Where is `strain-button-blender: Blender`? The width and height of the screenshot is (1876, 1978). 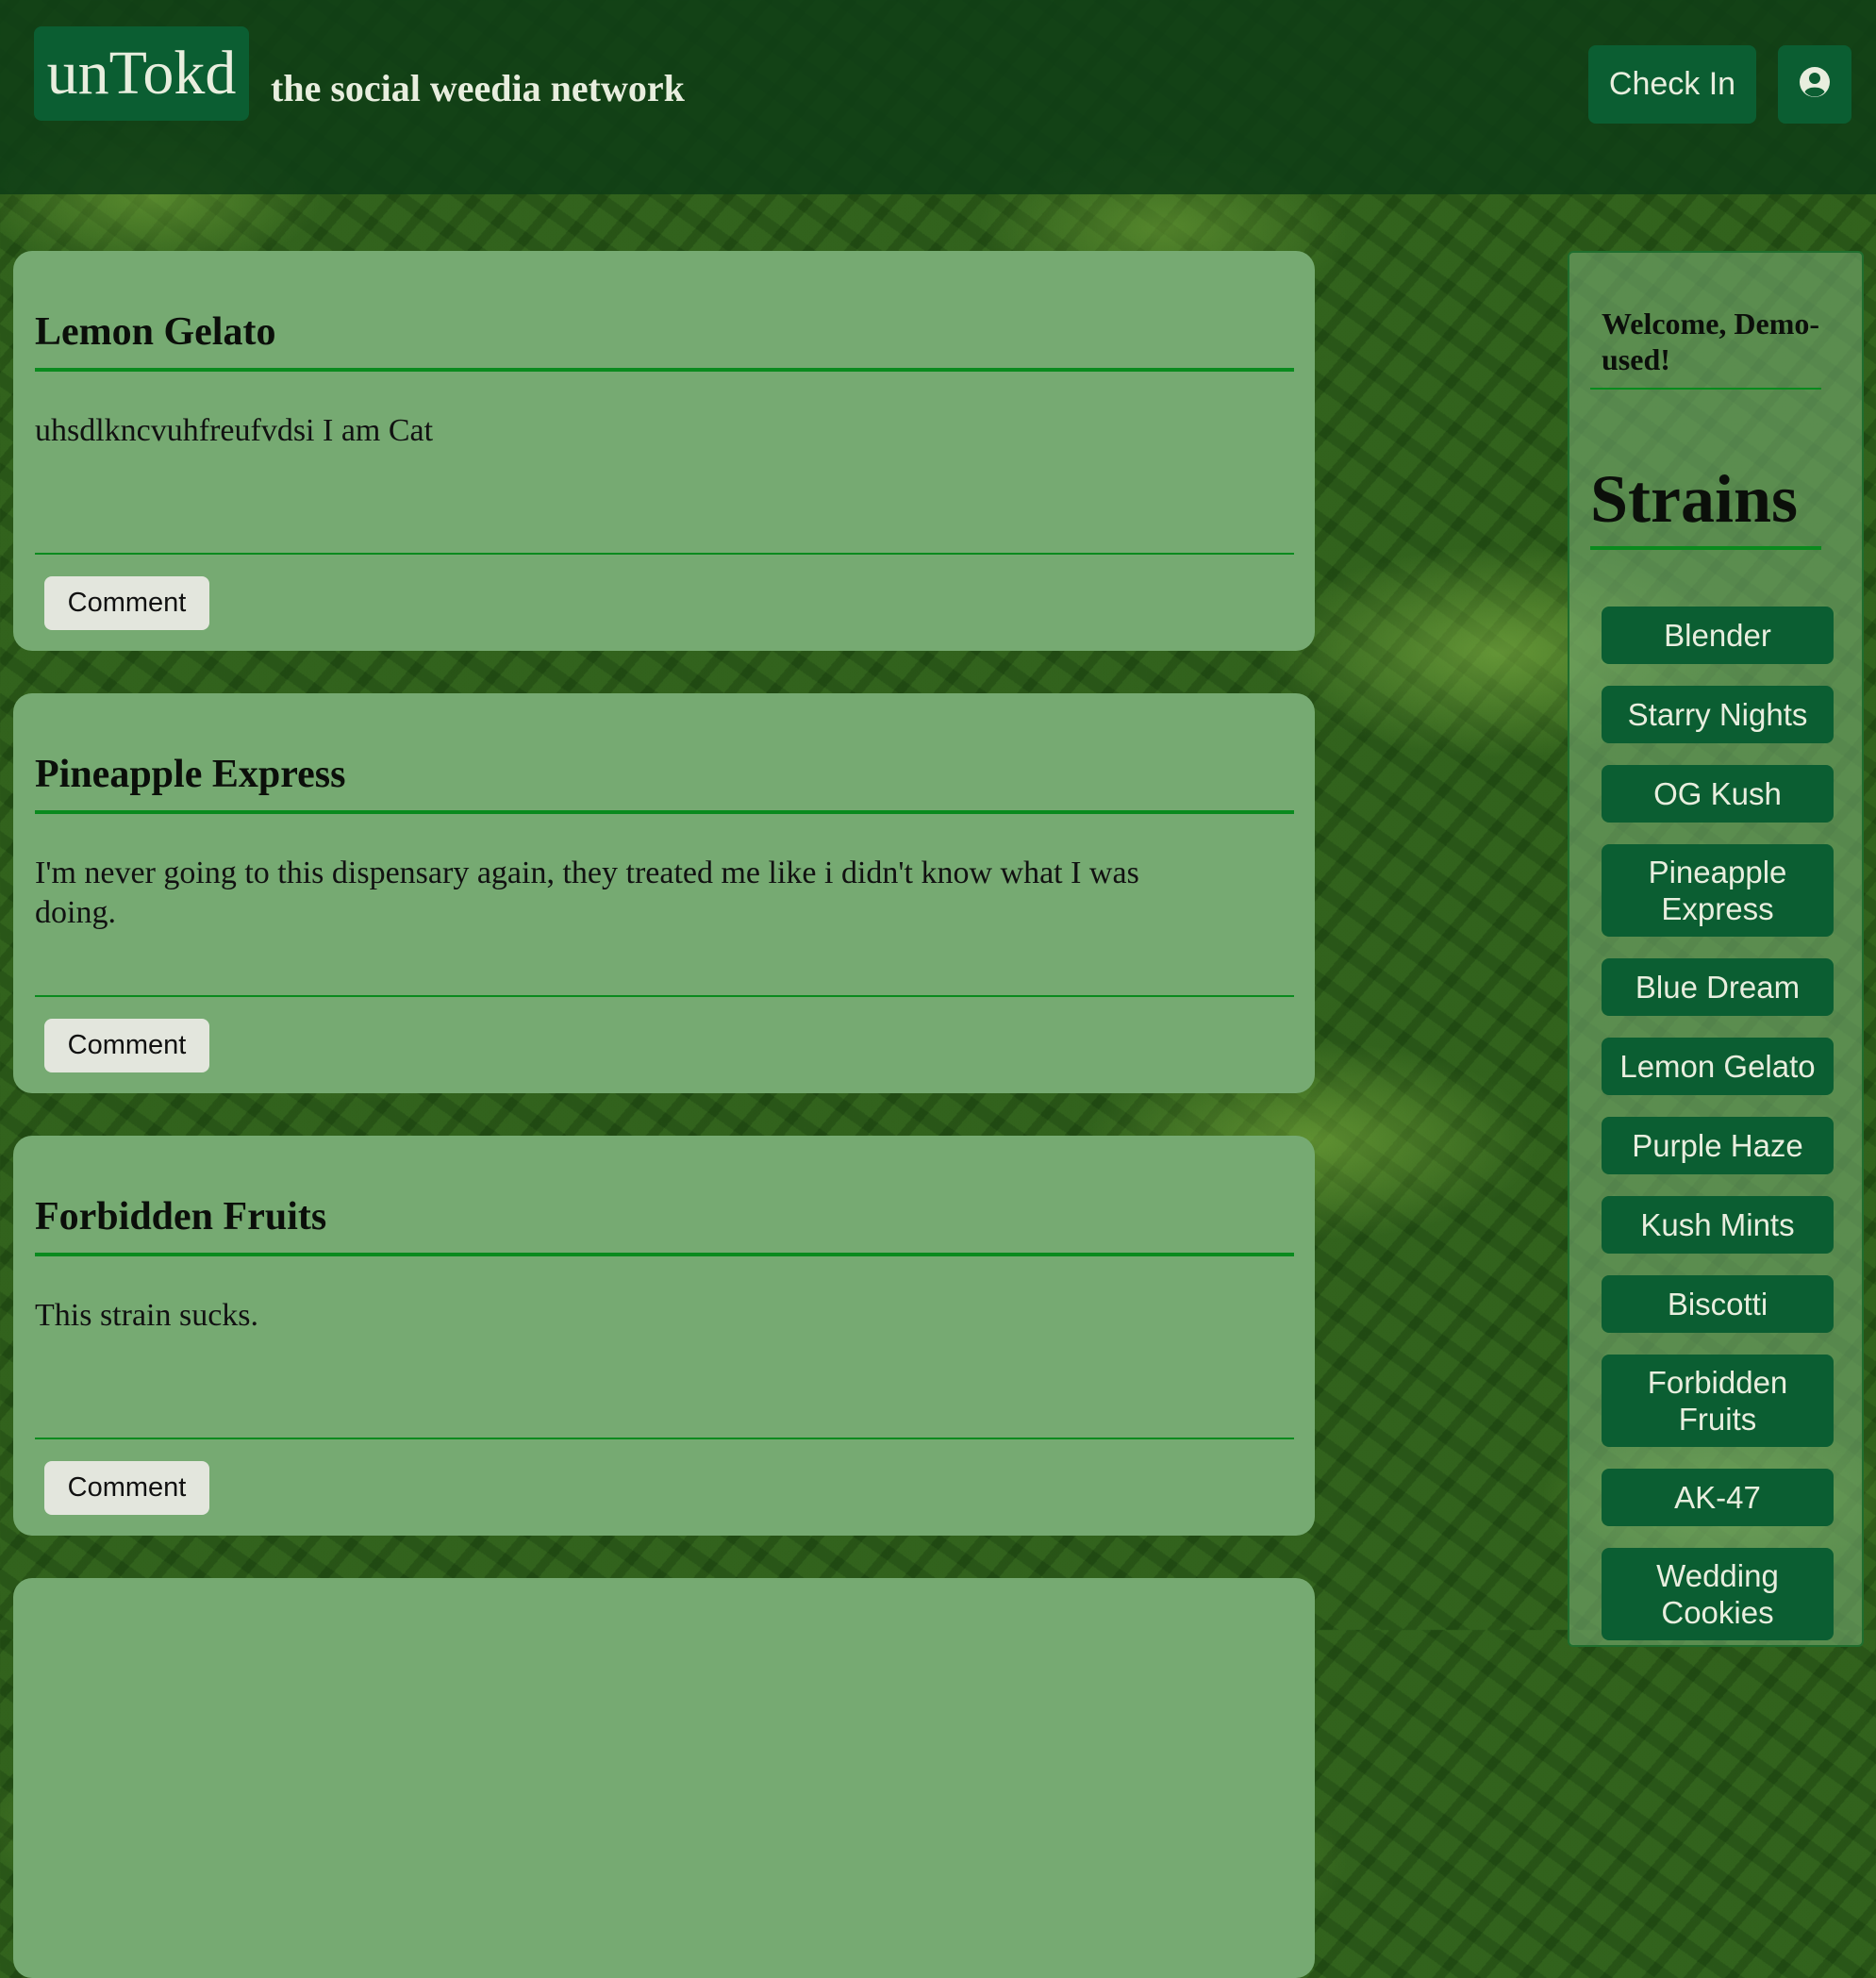 strain-button-blender: Blender is located at coordinates (1718, 635).